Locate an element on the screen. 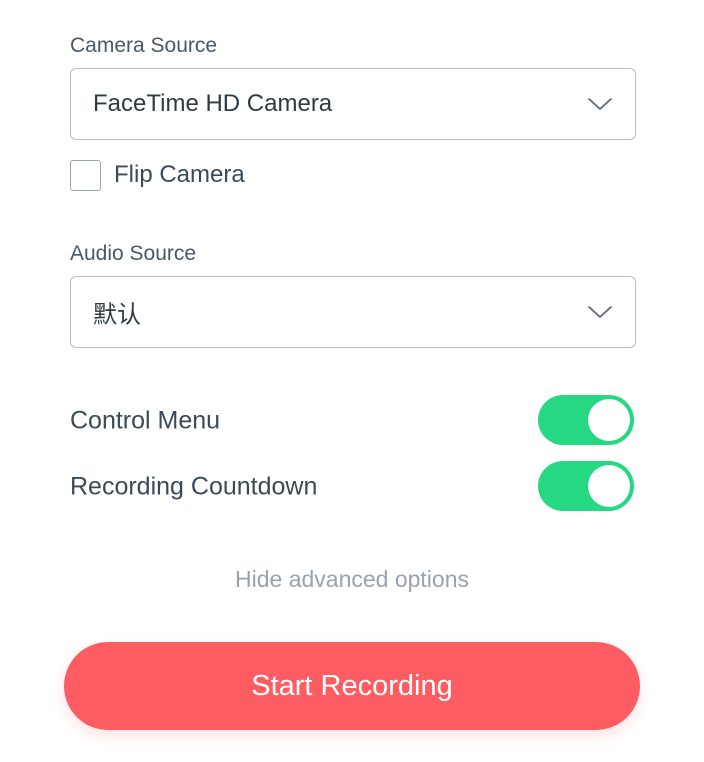  start-recording-label: Start Recording is located at coordinates (352, 685).